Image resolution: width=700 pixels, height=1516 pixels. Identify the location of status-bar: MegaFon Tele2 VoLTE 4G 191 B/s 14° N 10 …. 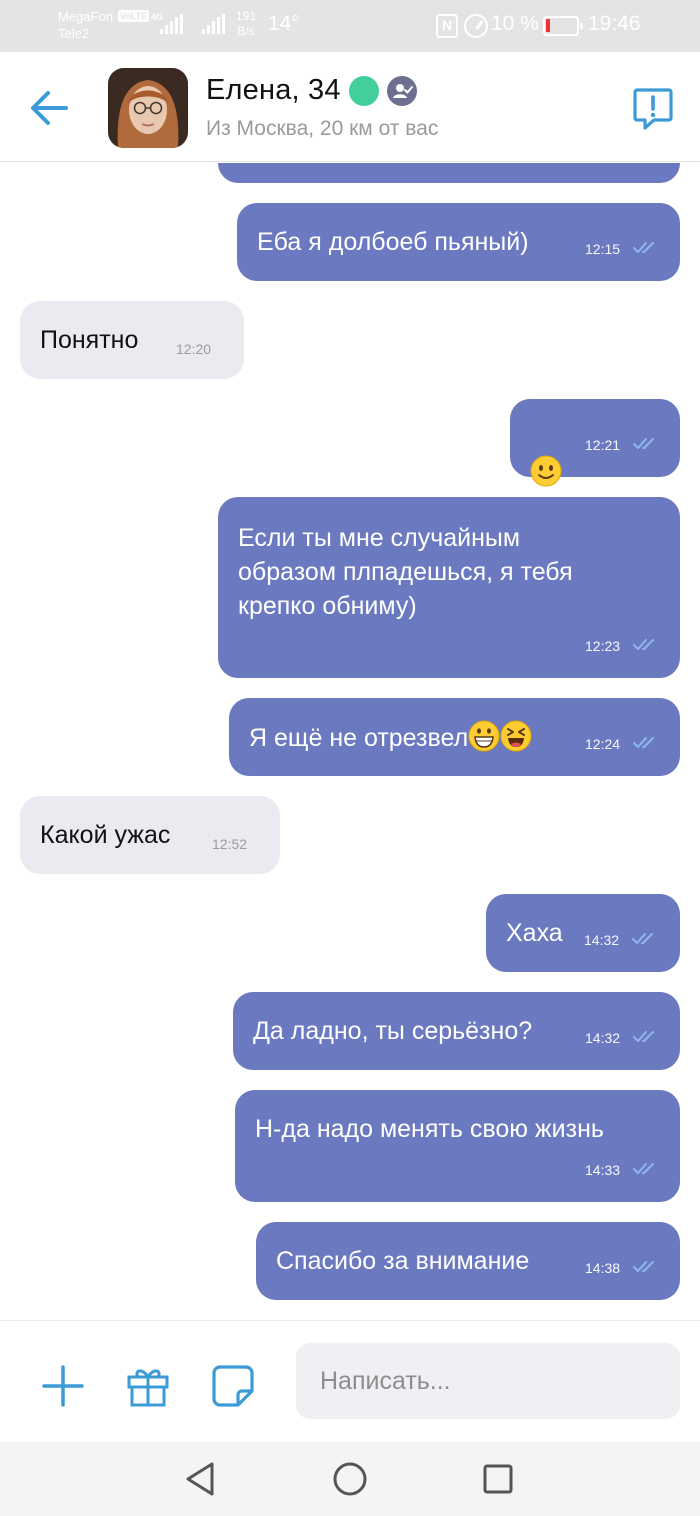
(350, 26).